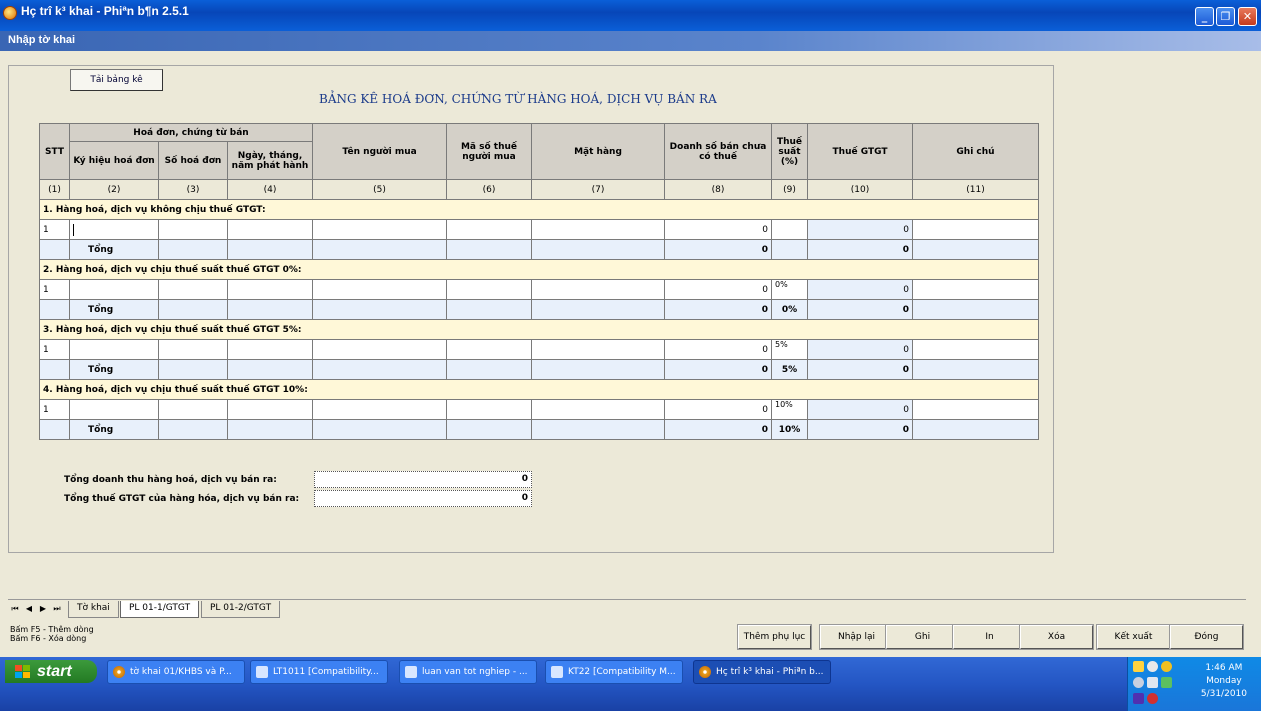  I want to click on hint-add-row: Bấm F5 - Thêm dòng, so click(52, 629).